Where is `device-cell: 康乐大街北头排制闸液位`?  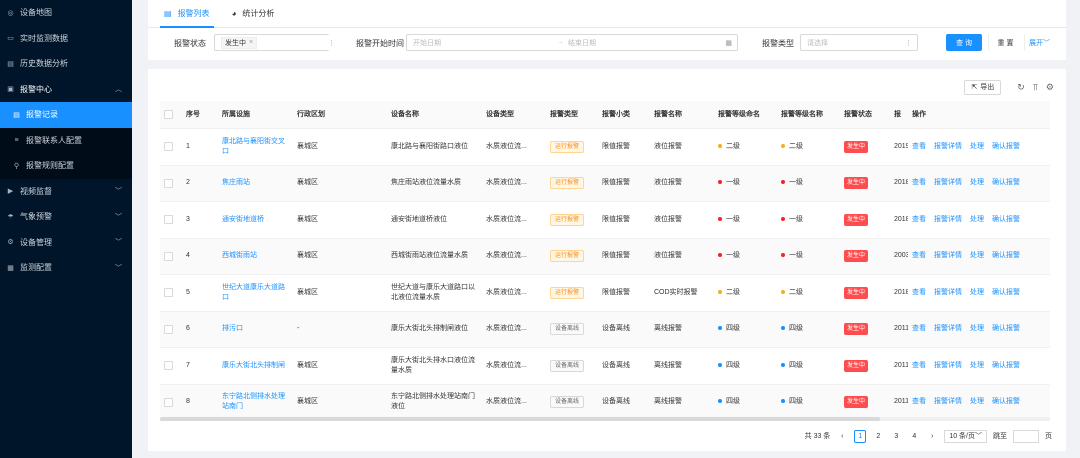
device-cell: 康乐大街北头排制闸液位 is located at coordinates (429, 329).